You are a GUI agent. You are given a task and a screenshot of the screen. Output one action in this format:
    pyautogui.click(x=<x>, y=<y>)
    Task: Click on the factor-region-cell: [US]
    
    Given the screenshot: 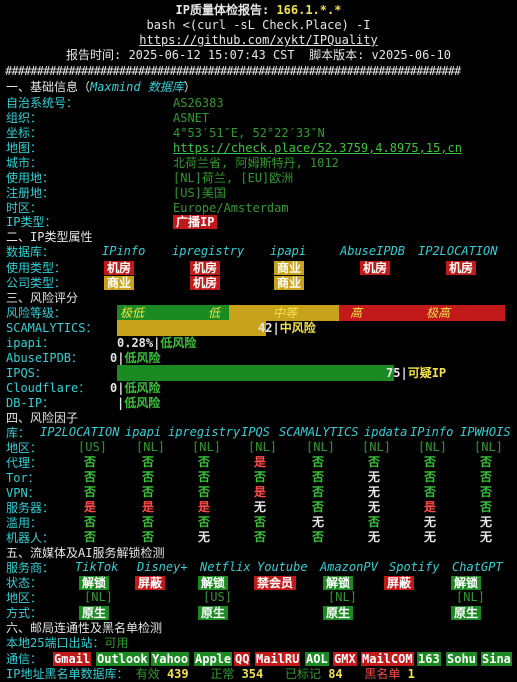 What is the action you would take?
    pyautogui.click(x=92, y=447)
    